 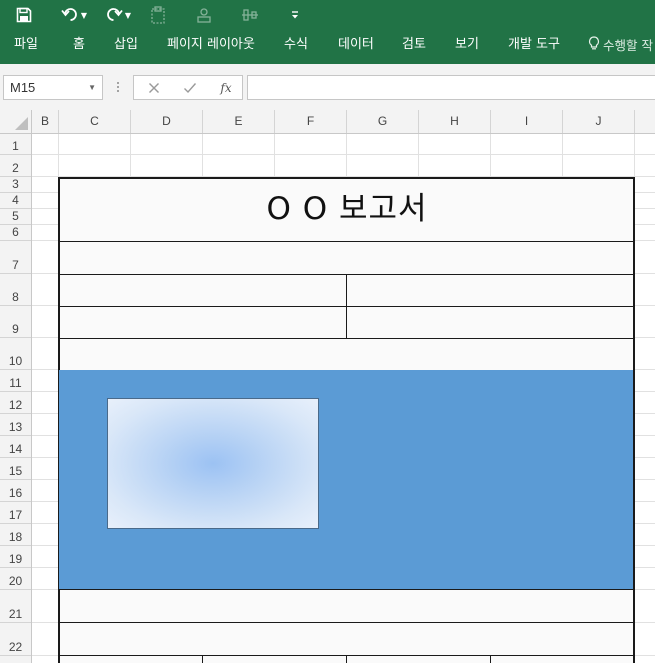 I want to click on redo-icon, so click(x=114, y=15).